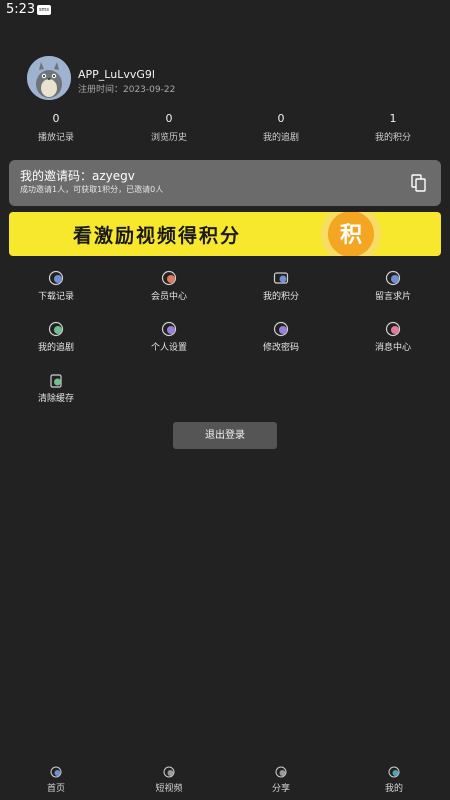  I want to click on stat-label: 播放记录, so click(55, 138).